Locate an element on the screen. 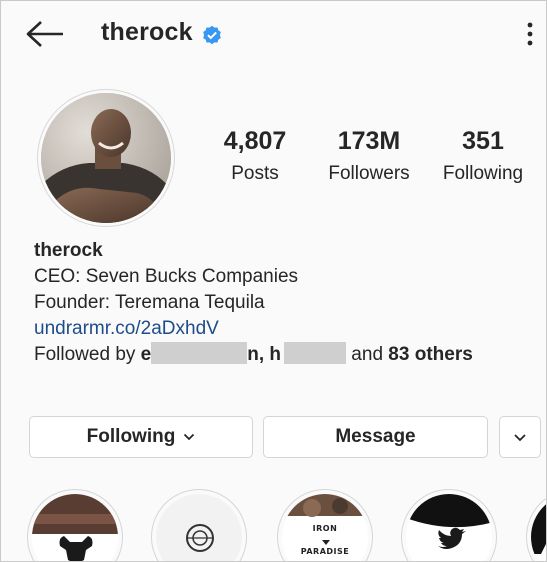 This screenshot has height=562, width=547. highlight-thumbnail: IRON PARADISE is located at coordinates (325, 527).